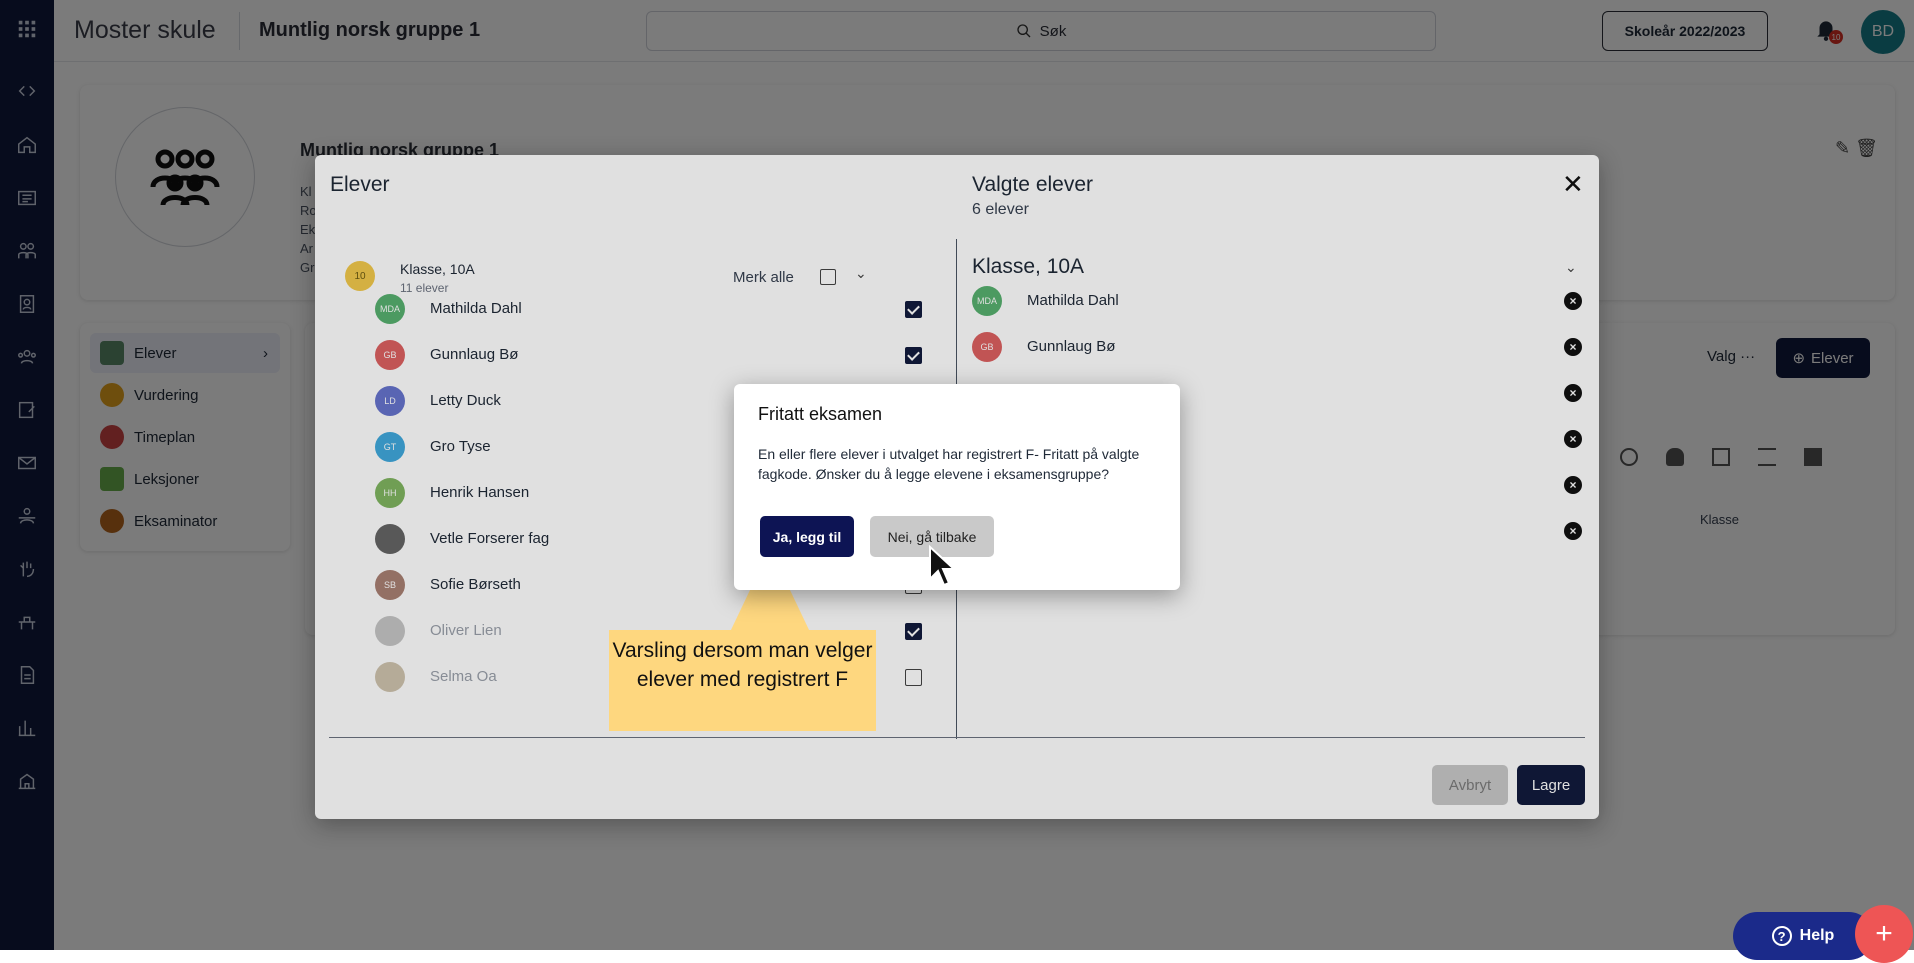 The width and height of the screenshot is (1914, 963). What do you see at coordinates (1884, 934) in the screenshot?
I see `add-fab-button: +` at bounding box center [1884, 934].